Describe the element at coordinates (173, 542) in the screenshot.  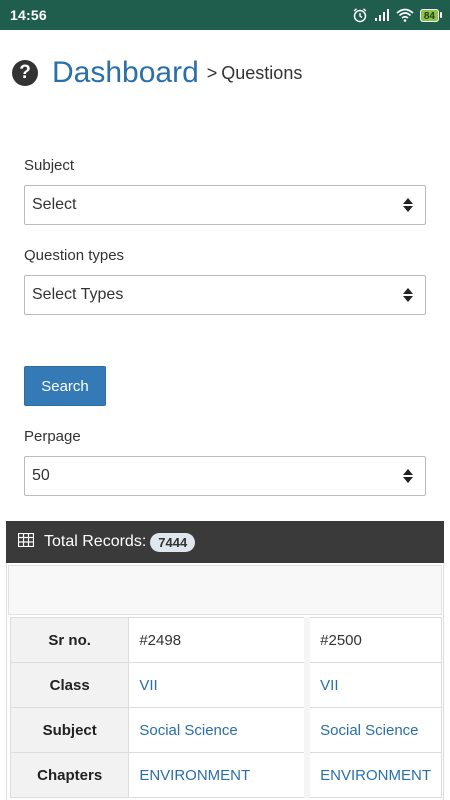
I see `total-records-badge: 7444` at that location.